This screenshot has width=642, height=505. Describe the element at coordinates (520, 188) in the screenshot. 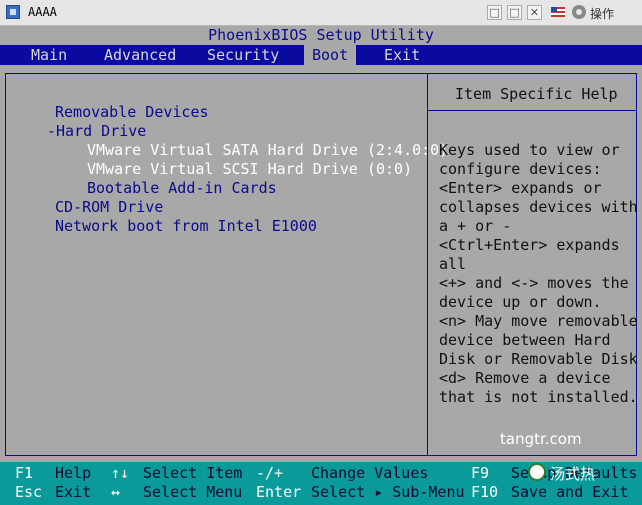

I see `help-line: <Enter> expands or` at that location.